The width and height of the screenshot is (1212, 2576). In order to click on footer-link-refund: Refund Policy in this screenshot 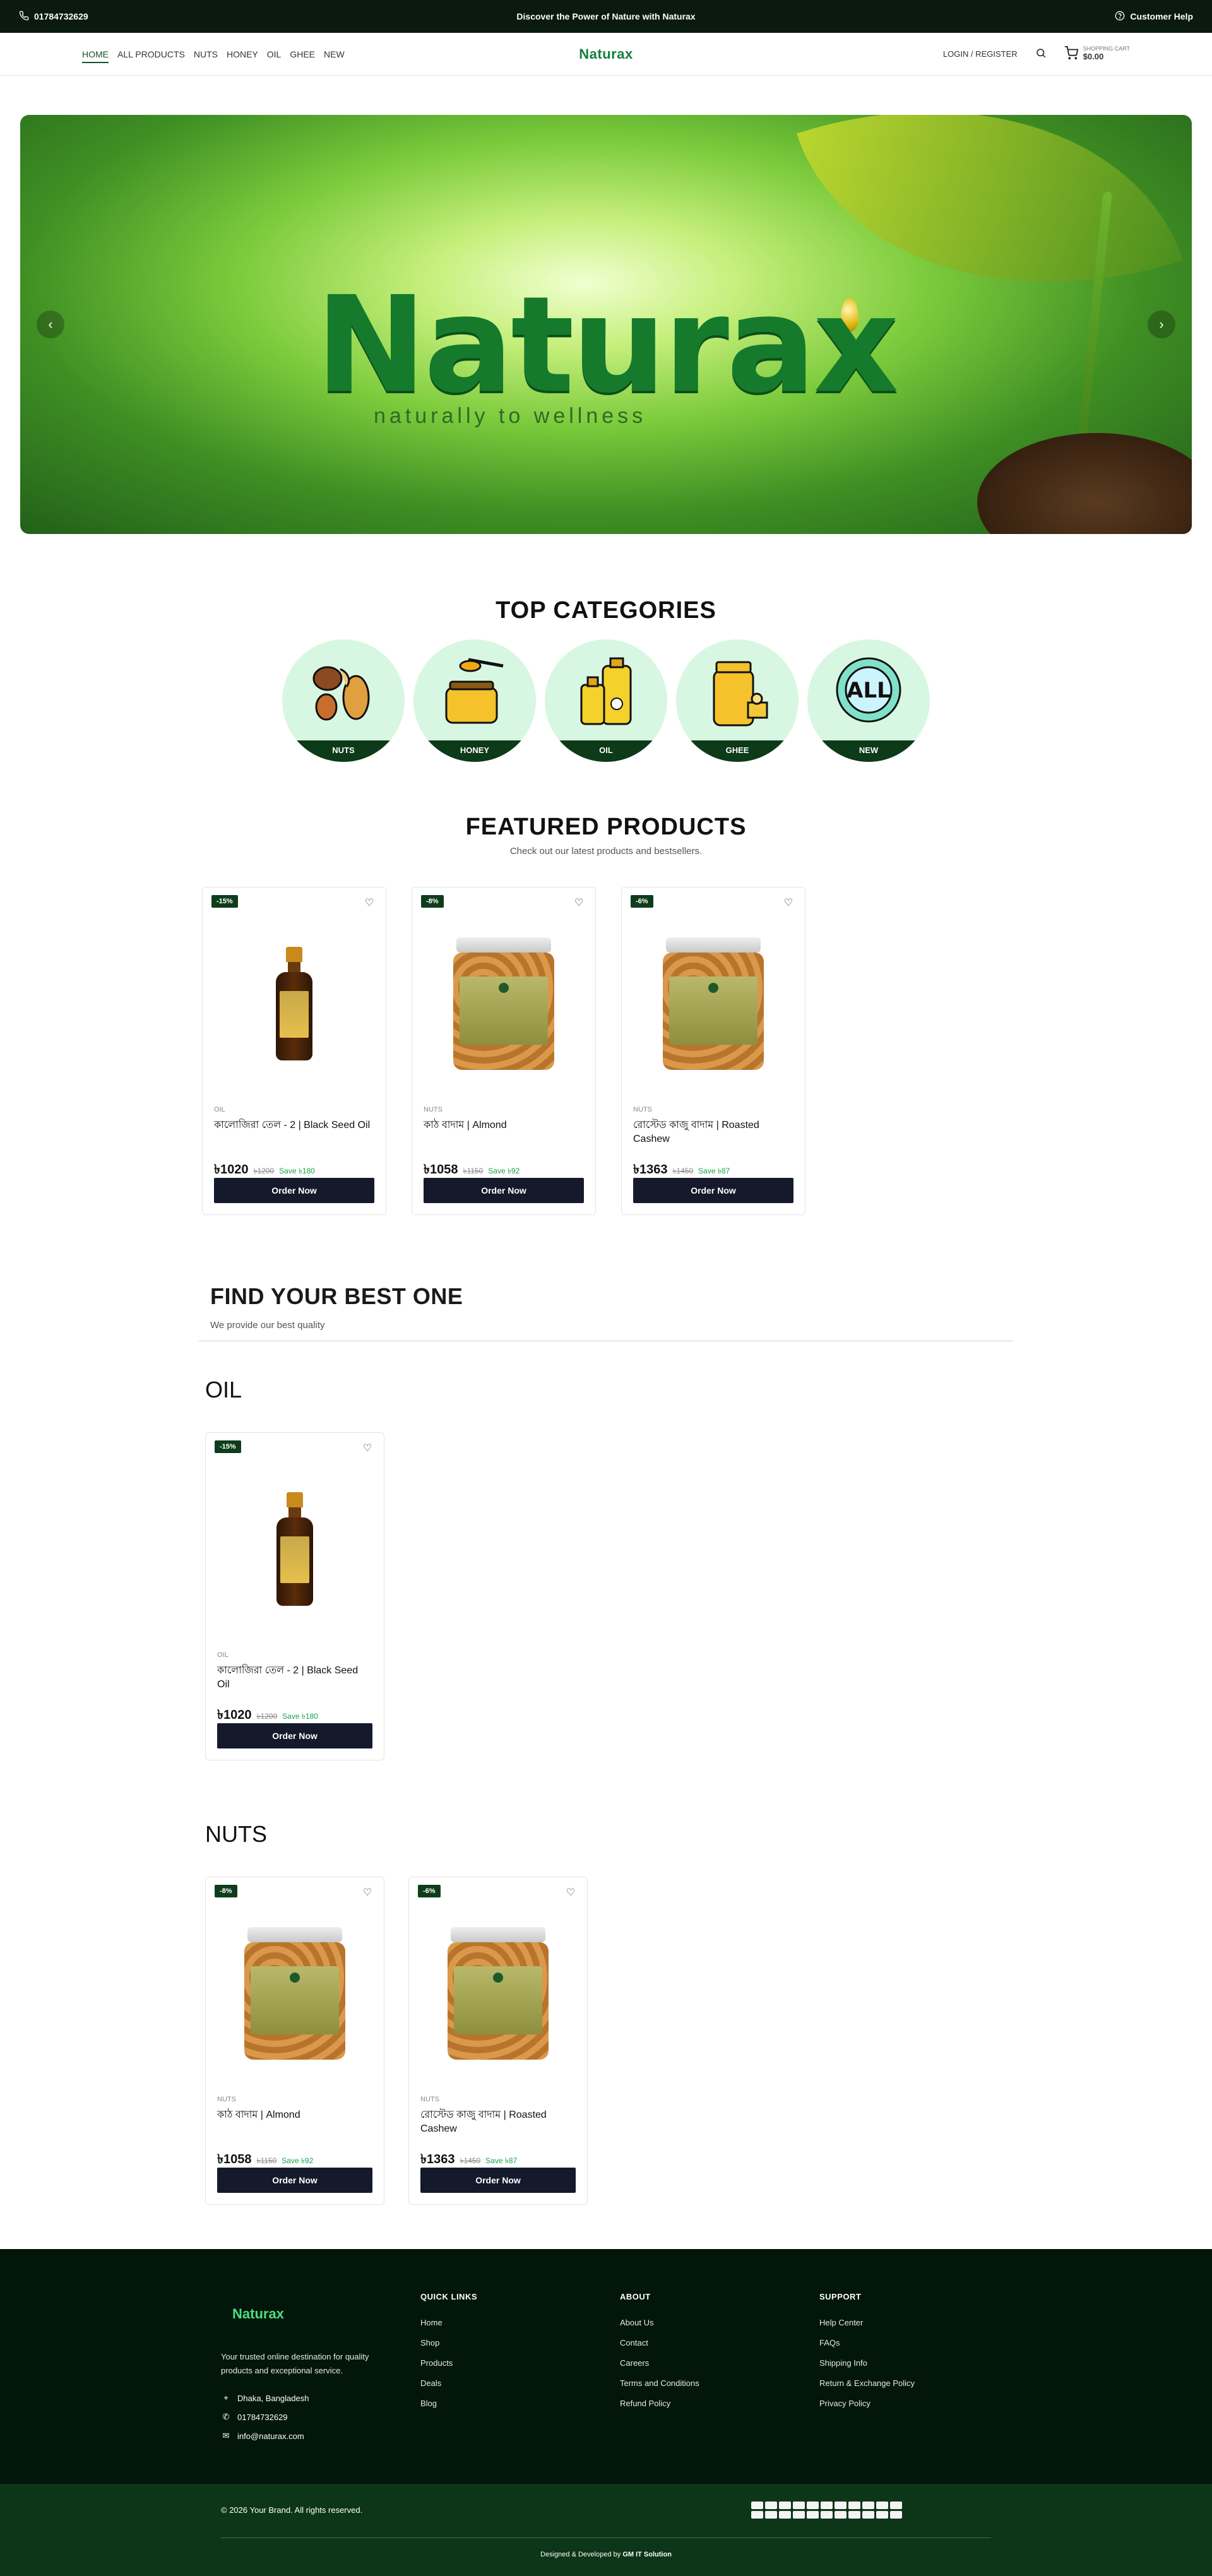, I will do `click(719, 2404)`.